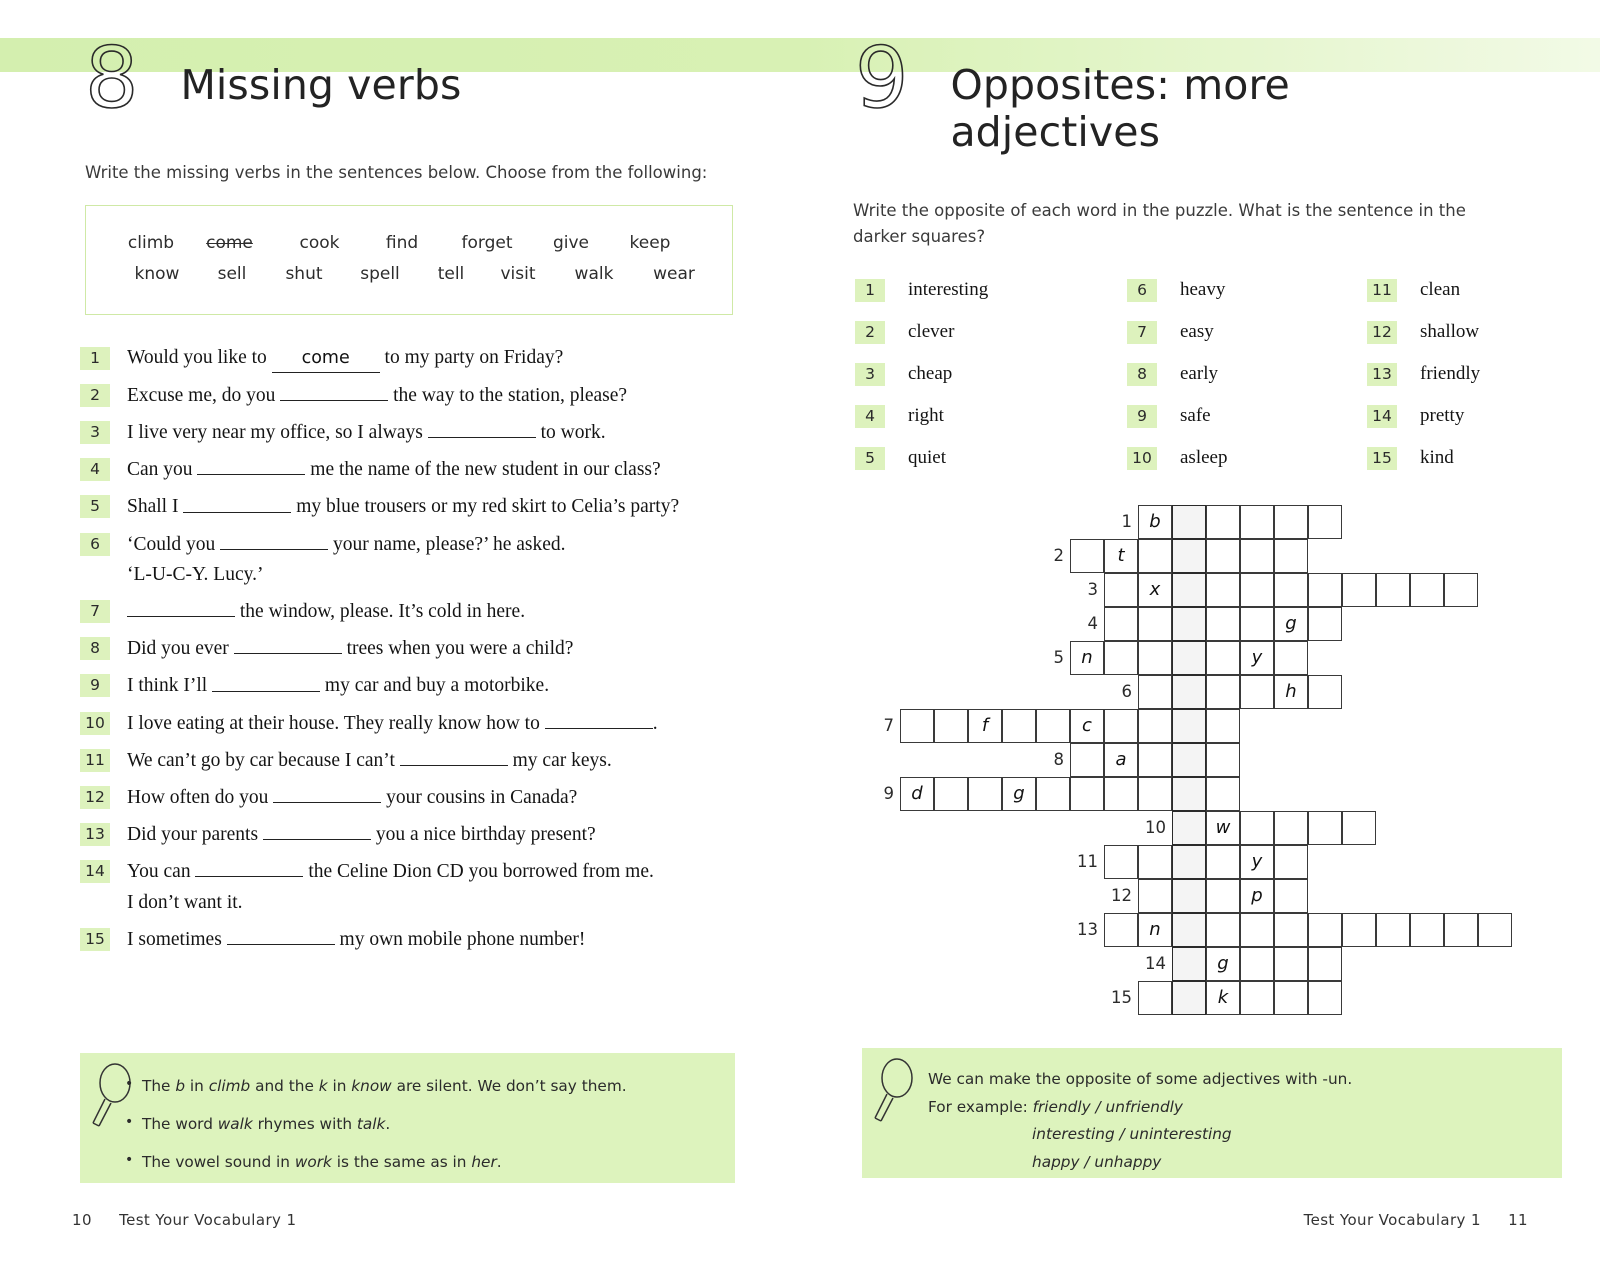 The width and height of the screenshot is (1600, 1273). I want to click on answer-blank-filled: come, so click(325, 359).